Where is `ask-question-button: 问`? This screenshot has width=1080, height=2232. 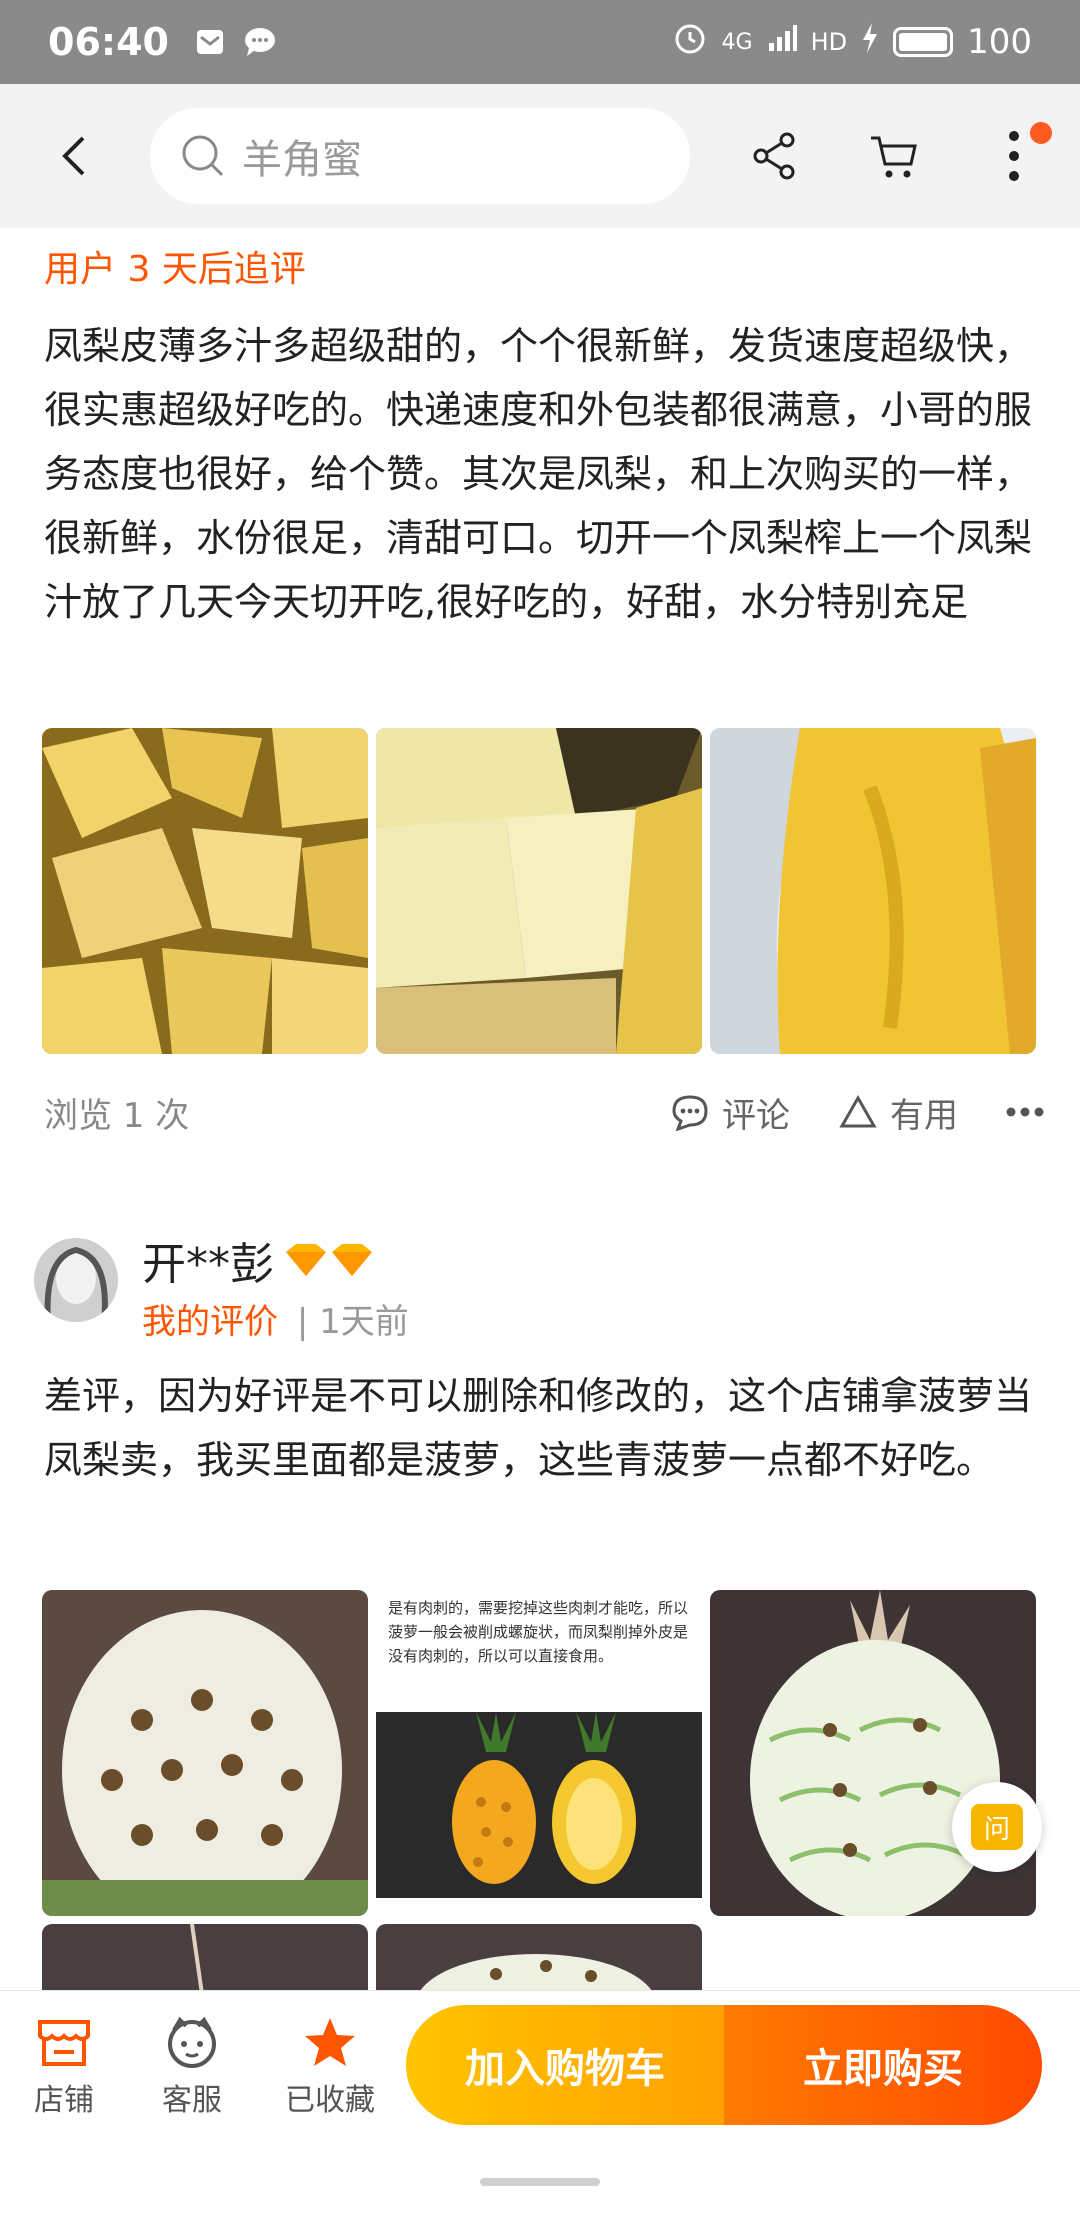 ask-question-button: 问 is located at coordinates (997, 1827).